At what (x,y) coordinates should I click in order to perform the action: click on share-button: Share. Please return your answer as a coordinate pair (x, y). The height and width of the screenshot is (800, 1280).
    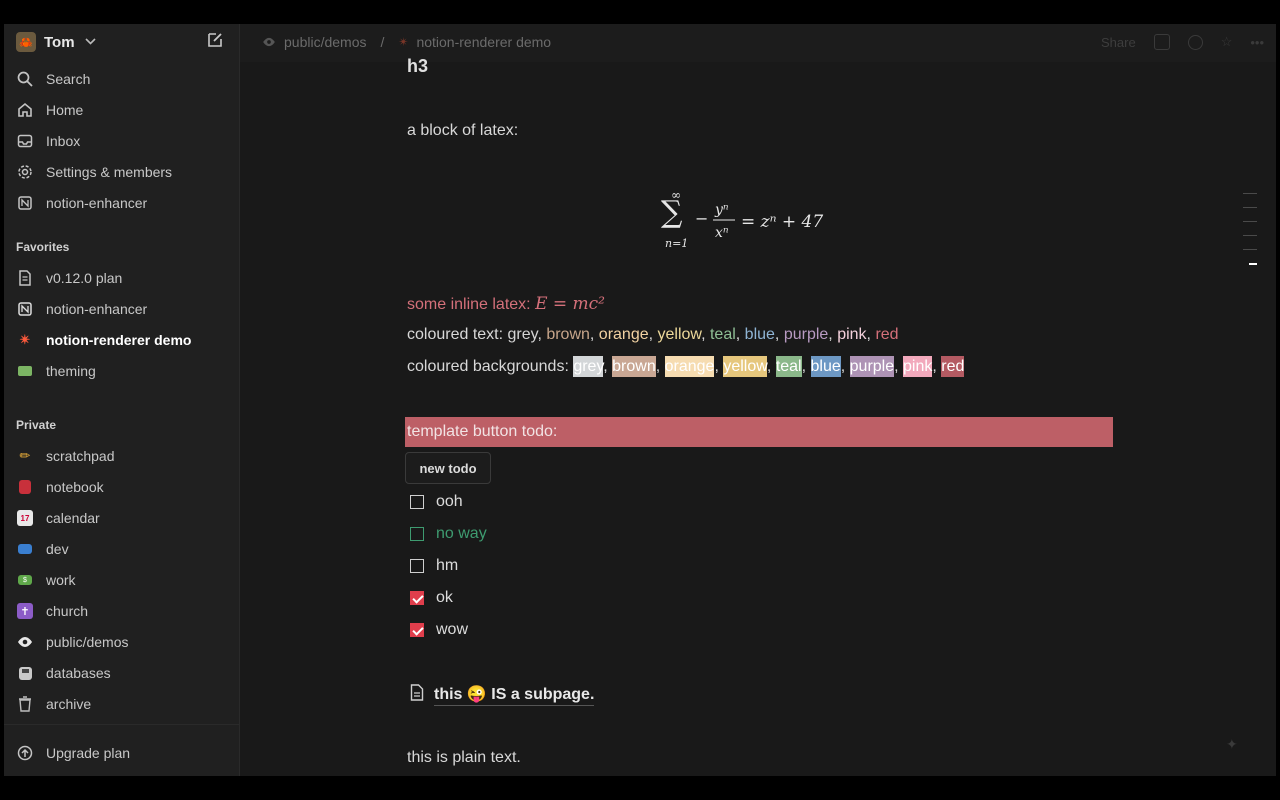
    Looking at the image, I should click on (1118, 42).